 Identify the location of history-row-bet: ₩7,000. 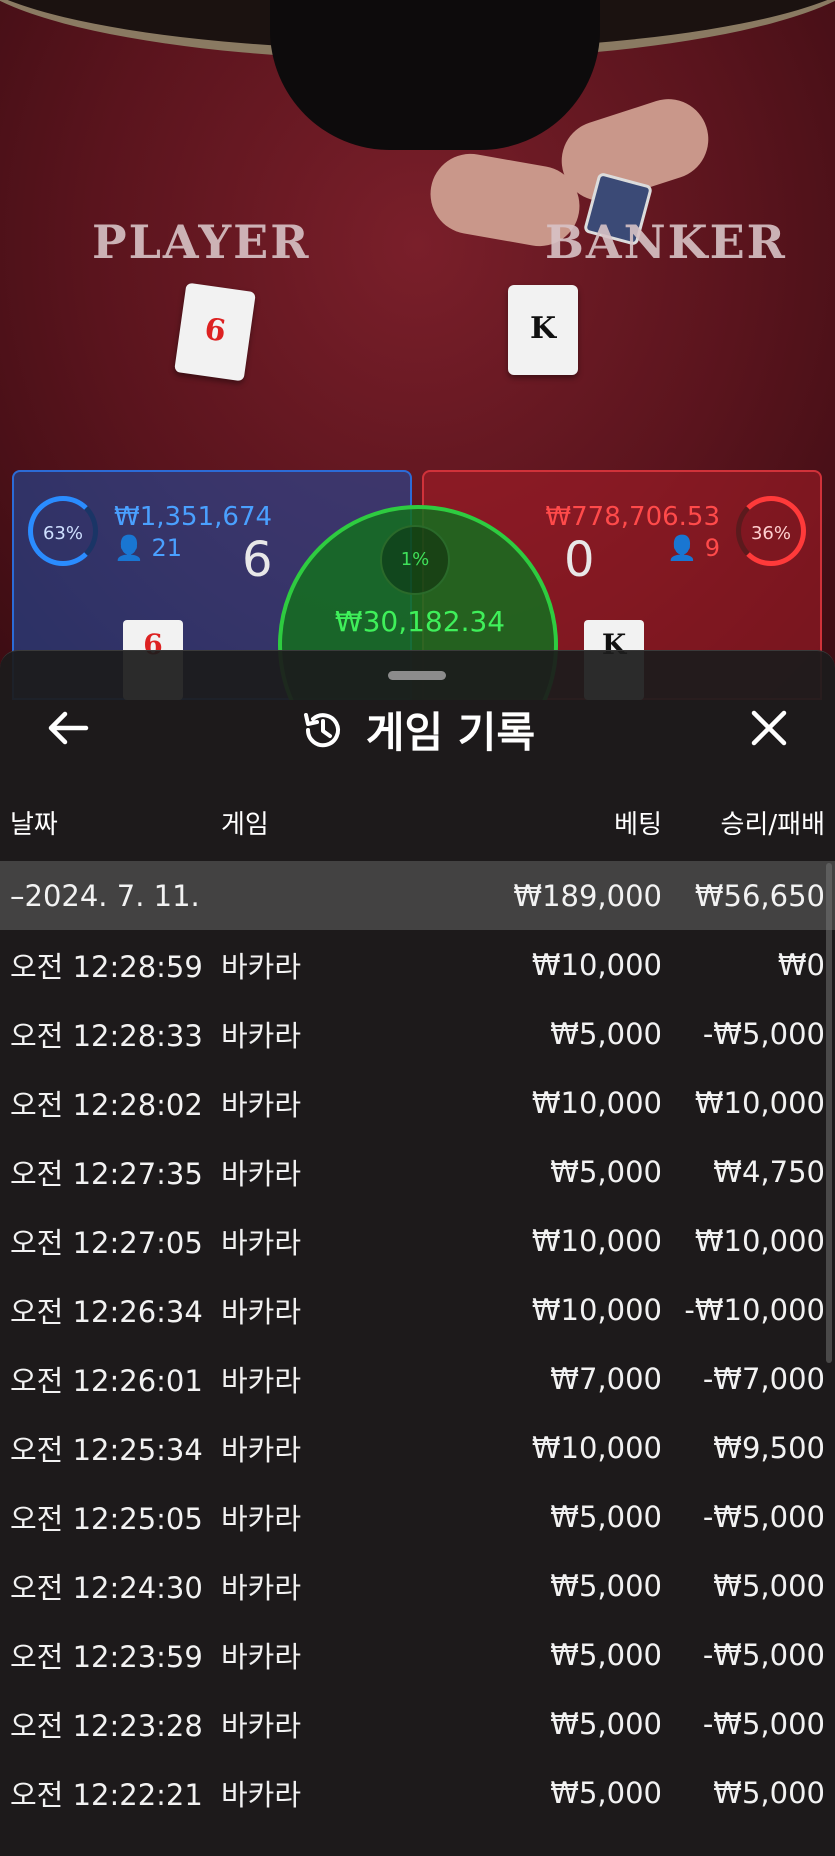
(606, 1378).